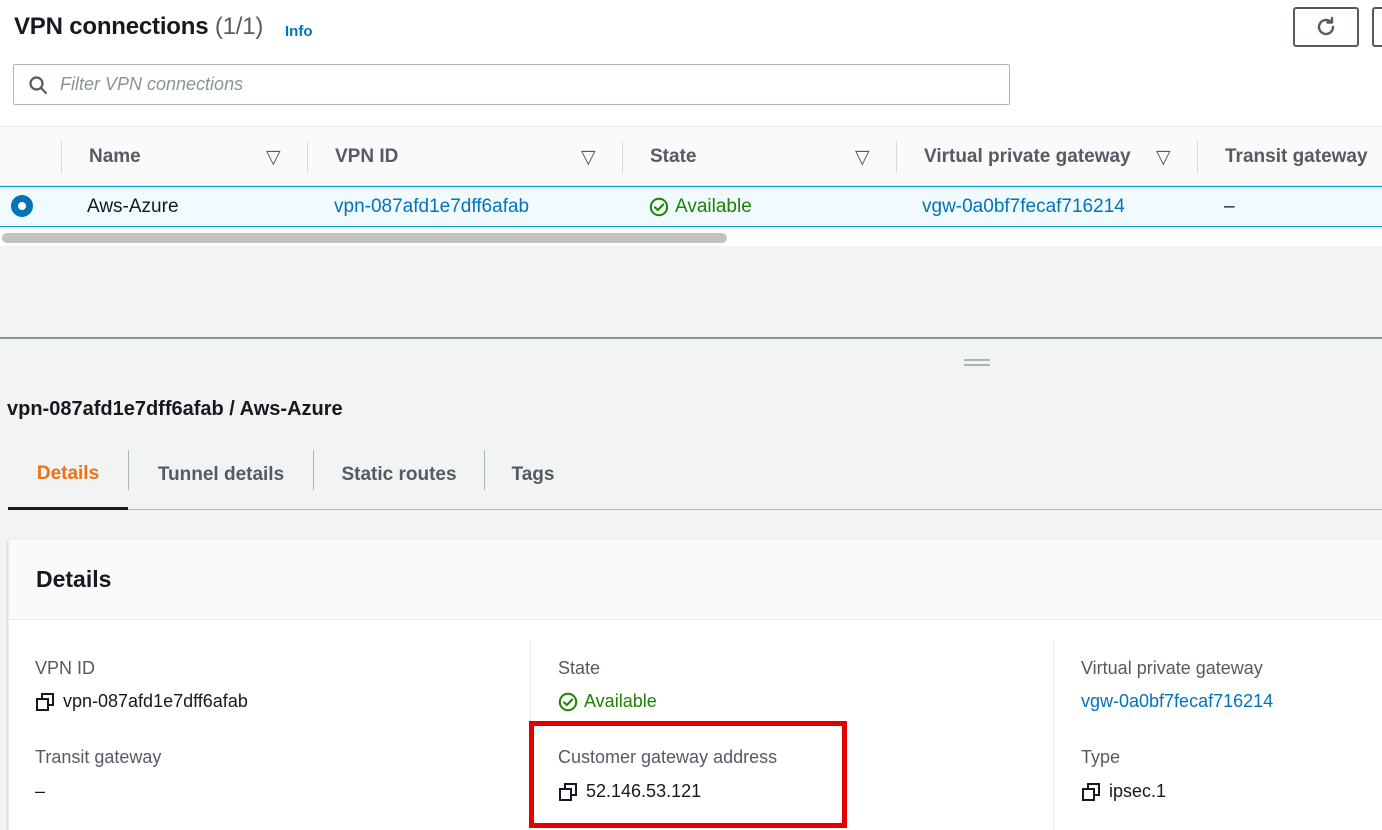 The height and width of the screenshot is (830, 1382). Describe the element at coordinates (65, 668) in the screenshot. I see `vpn-id-label: VPN ID` at that location.